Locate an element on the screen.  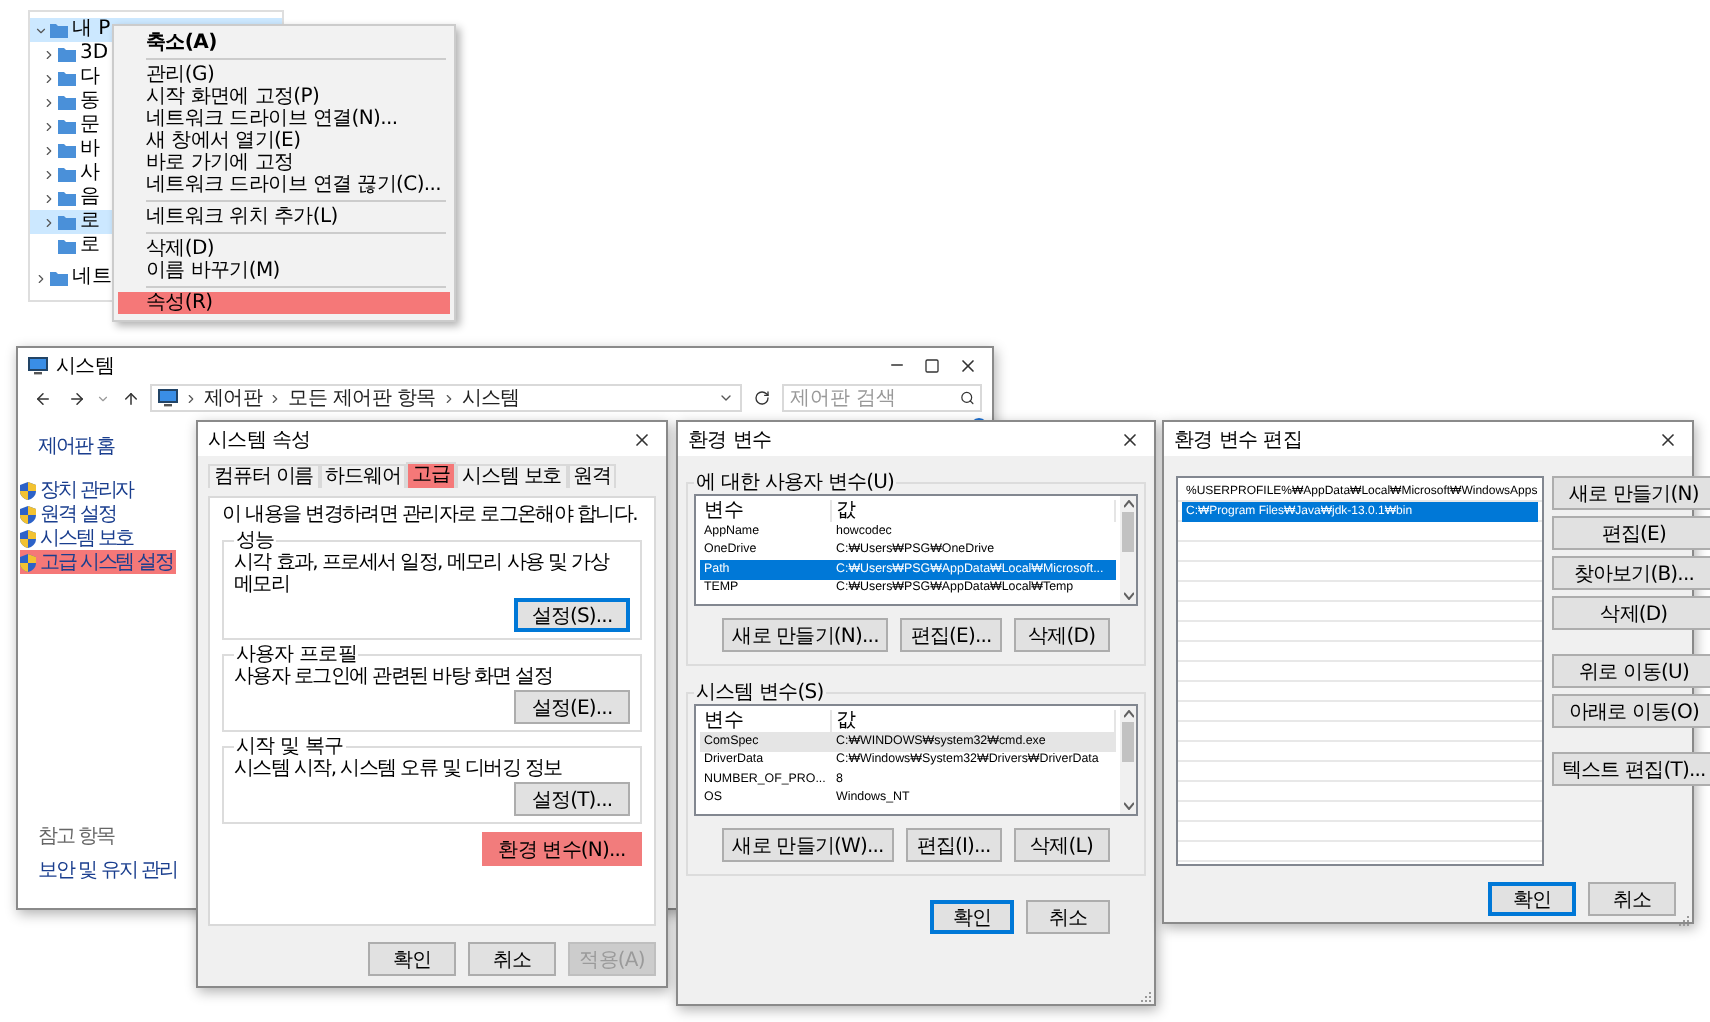
dialog-title: 환경 변수 편집 is located at coordinates (1239, 440).